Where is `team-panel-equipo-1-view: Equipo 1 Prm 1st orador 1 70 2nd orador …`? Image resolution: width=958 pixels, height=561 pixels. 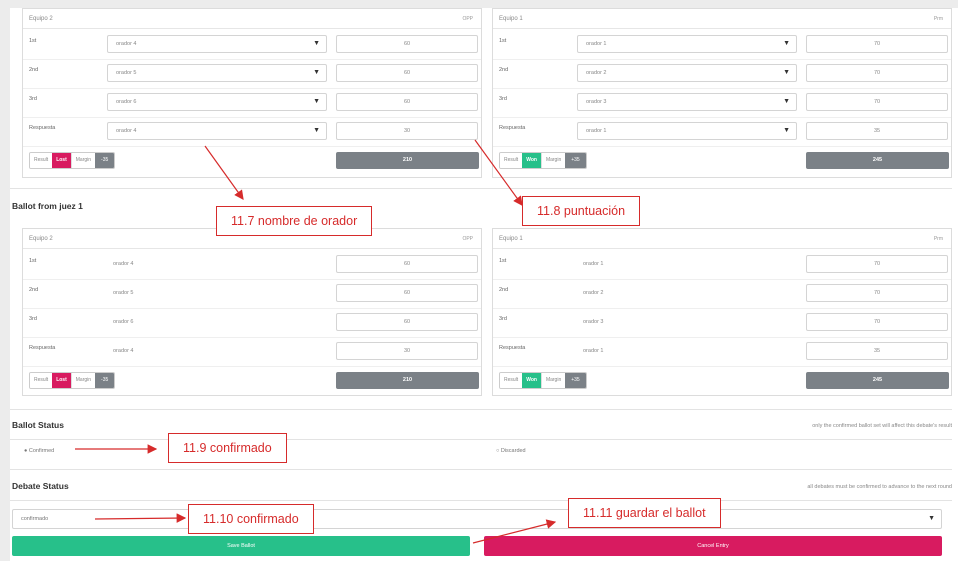 team-panel-equipo-1-view: Equipo 1 Prm 1st orador 1 70 2nd orador … is located at coordinates (722, 312).